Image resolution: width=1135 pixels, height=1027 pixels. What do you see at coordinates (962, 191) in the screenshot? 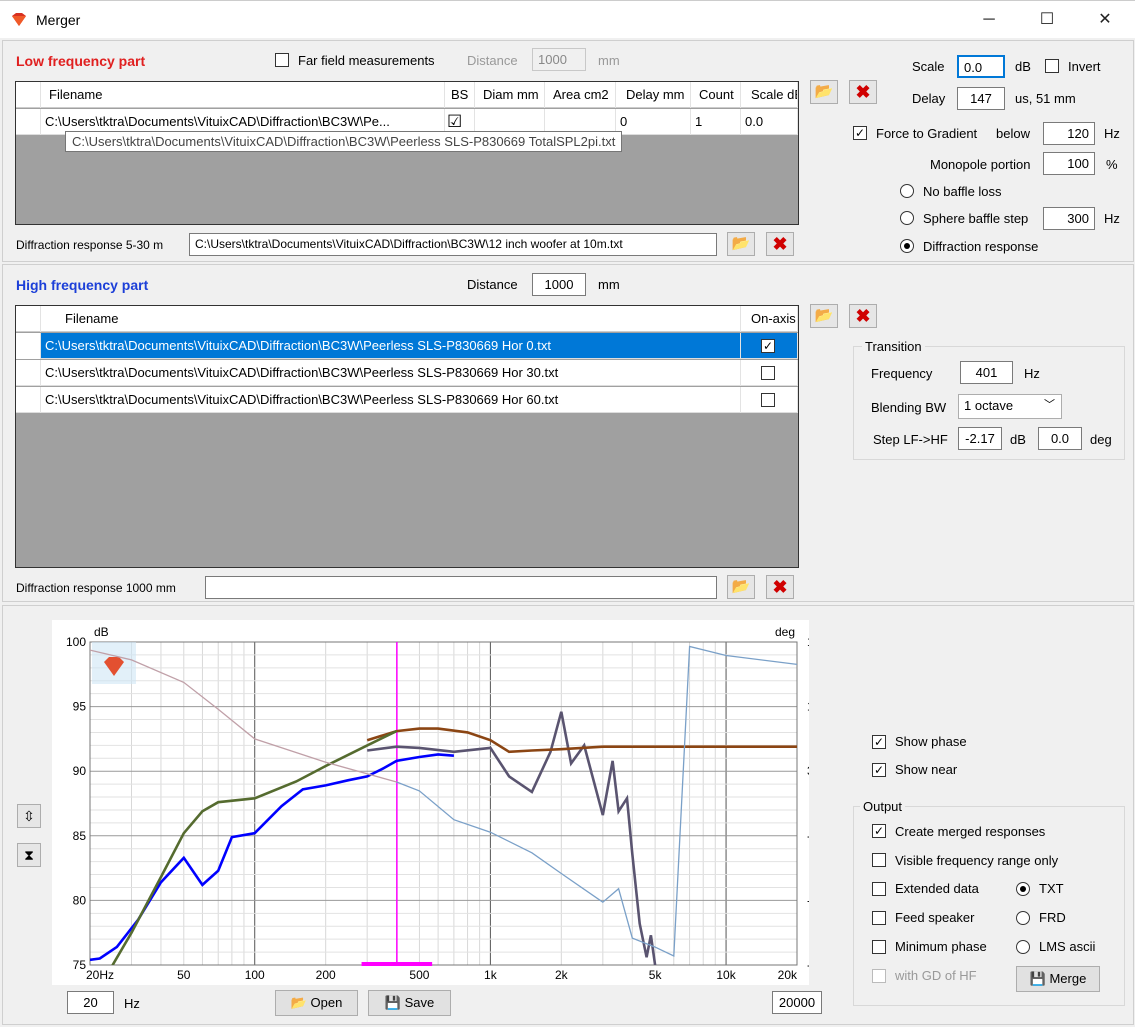
I see `no-baffle-label: No baffle loss` at bounding box center [962, 191].